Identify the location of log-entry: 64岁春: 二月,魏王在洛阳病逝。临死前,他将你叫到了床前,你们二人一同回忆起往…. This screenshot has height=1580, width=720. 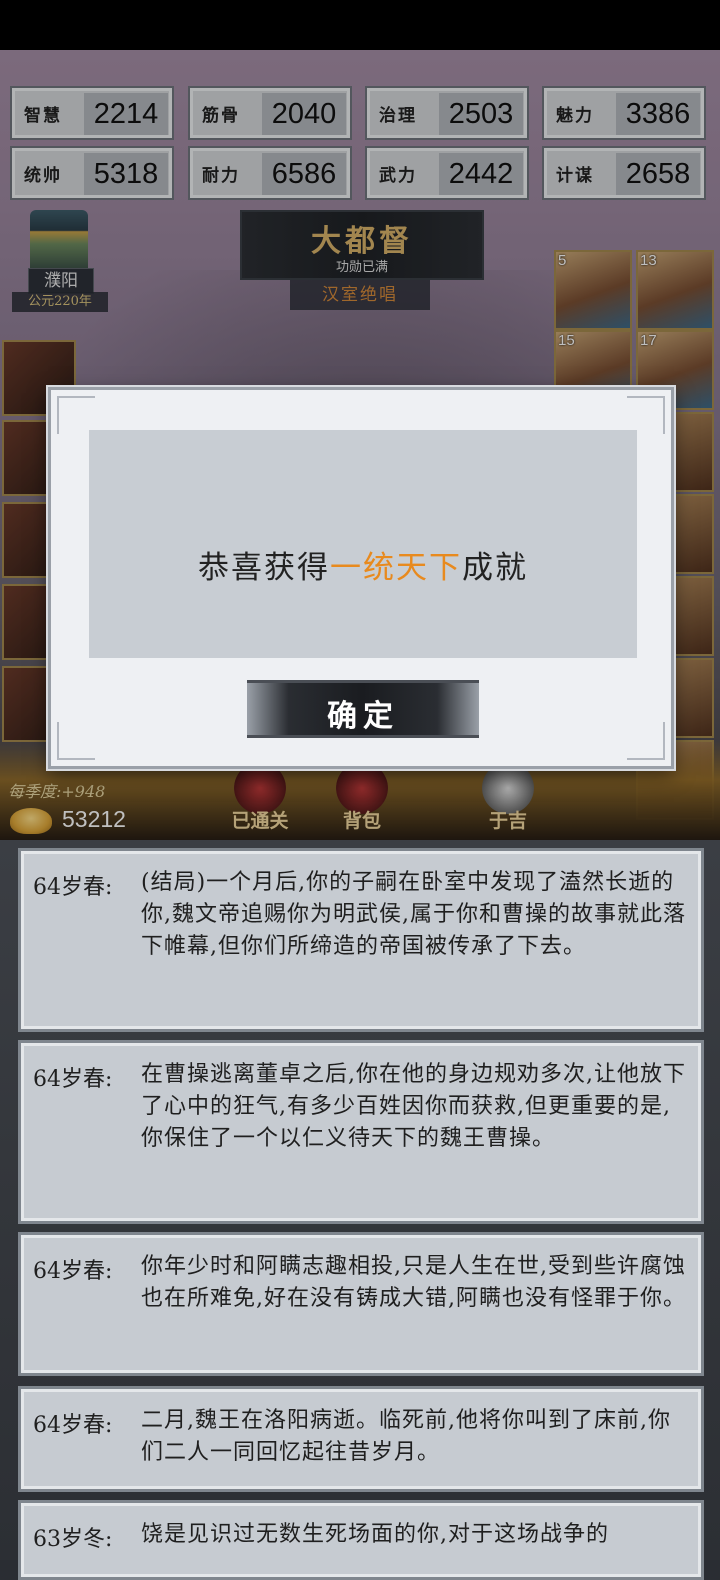
(361, 1439).